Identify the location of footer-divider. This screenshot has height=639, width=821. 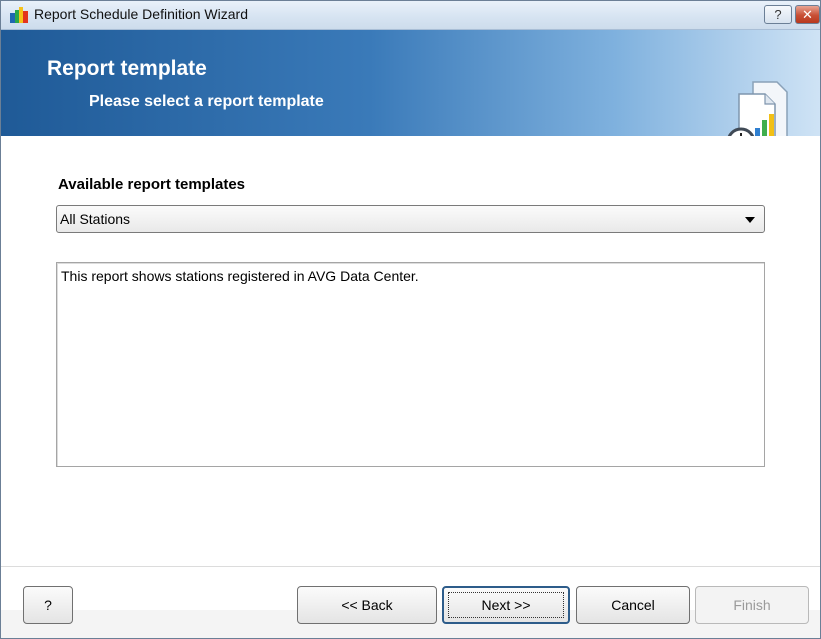
(410, 566).